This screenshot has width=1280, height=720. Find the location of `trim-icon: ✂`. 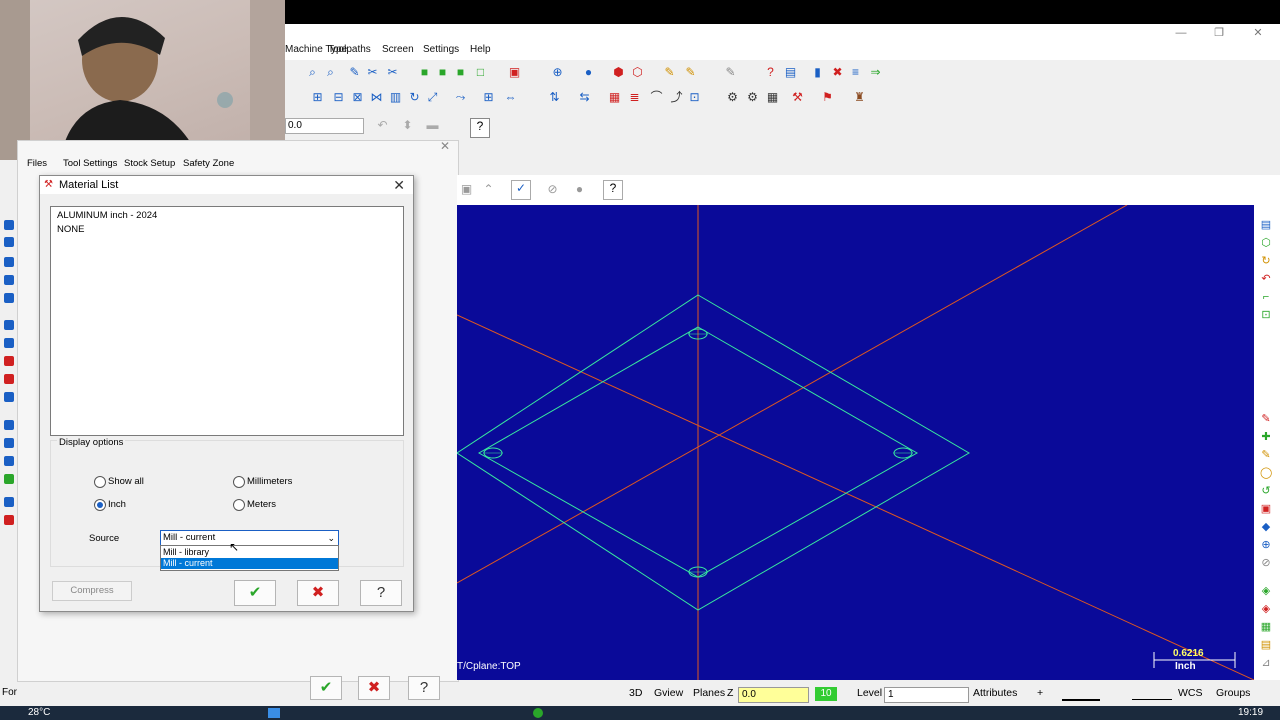

trim-icon: ✂ is located at coordinates (392, 72).